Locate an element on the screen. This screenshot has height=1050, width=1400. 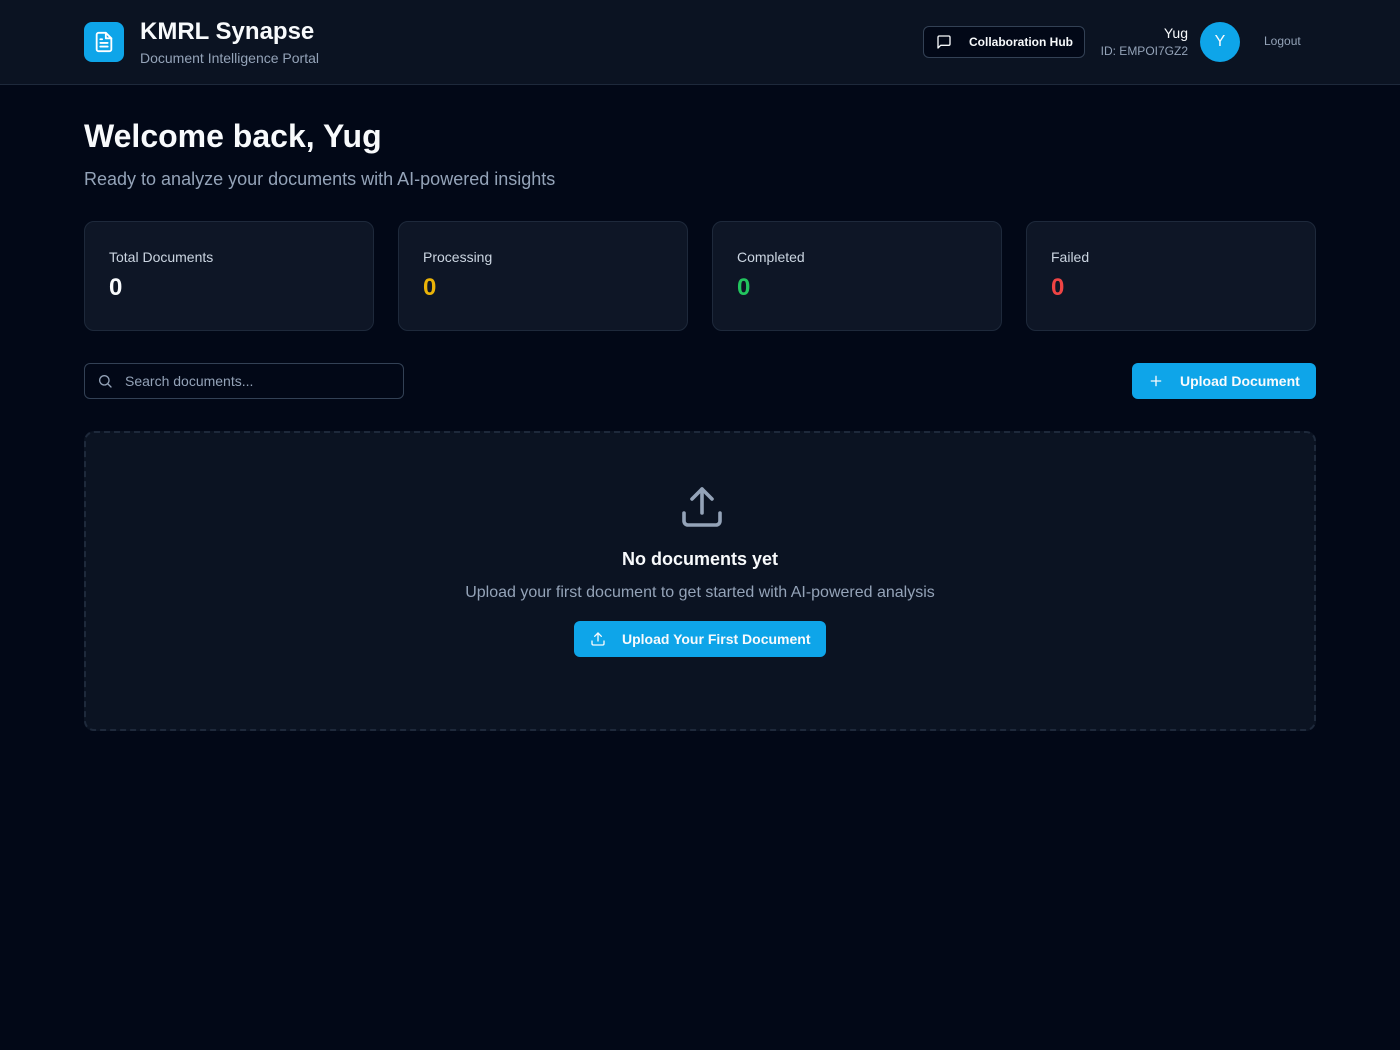
upload-first-document-label: Upload Your First Document is located at coordinates (716, 639).